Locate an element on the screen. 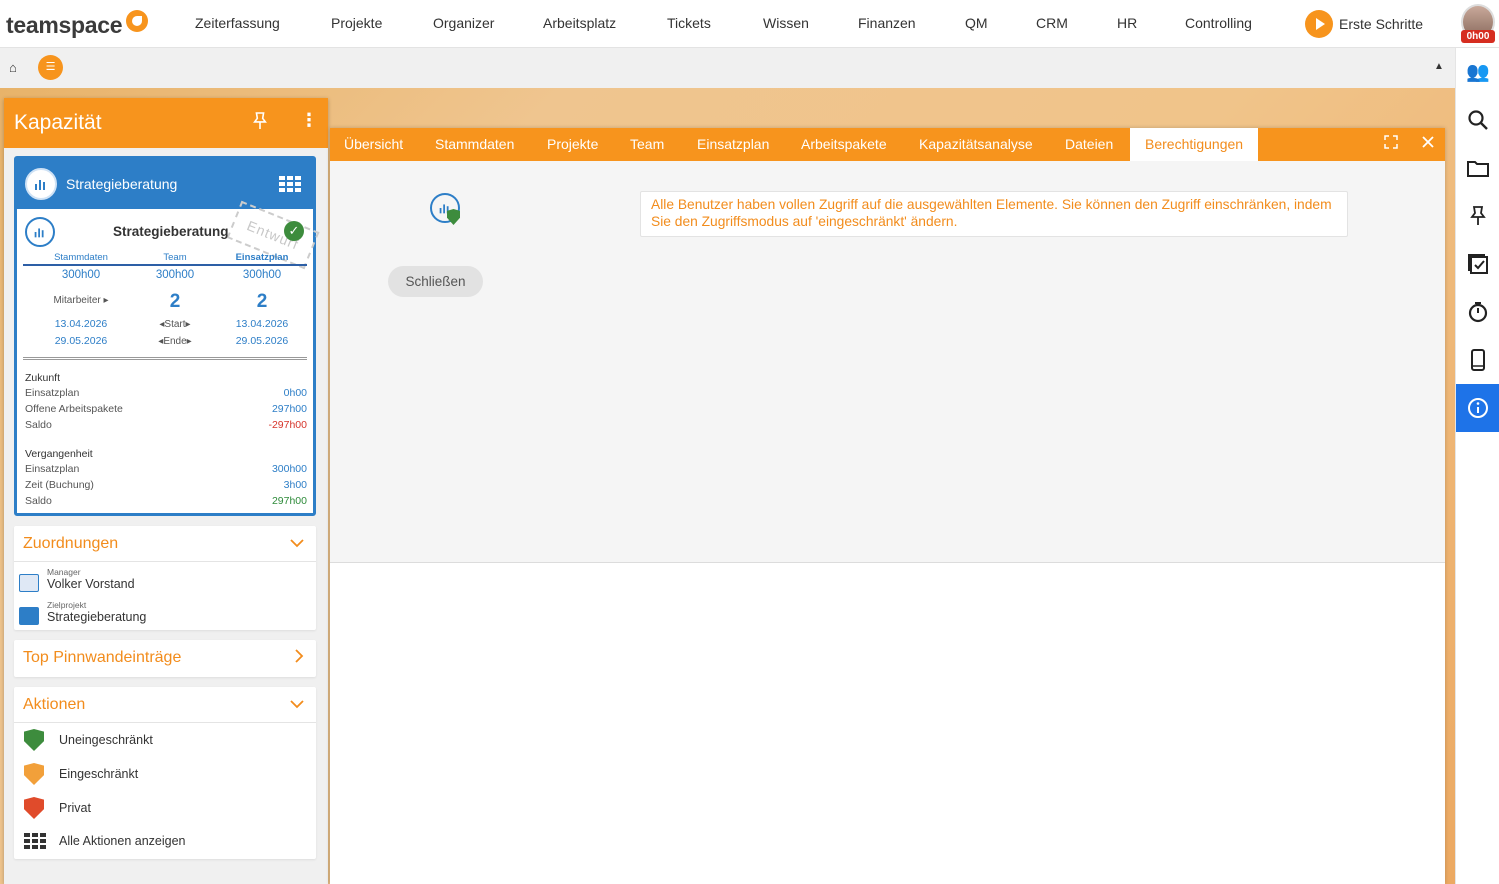 The image size is (1499, 884). end-label: ◂Ende▸ is located at coordinates (175, 341).